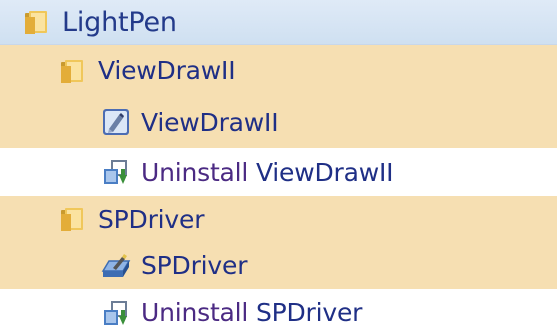 The width and height of the screenshot is (557, 336). I want to click on folder-spdriver: SPDriver, so click(278, 219).